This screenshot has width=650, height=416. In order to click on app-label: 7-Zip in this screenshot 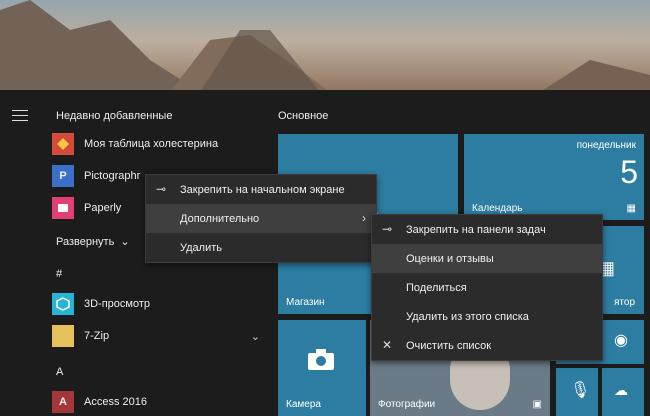, I will do `click(97, 336)`.